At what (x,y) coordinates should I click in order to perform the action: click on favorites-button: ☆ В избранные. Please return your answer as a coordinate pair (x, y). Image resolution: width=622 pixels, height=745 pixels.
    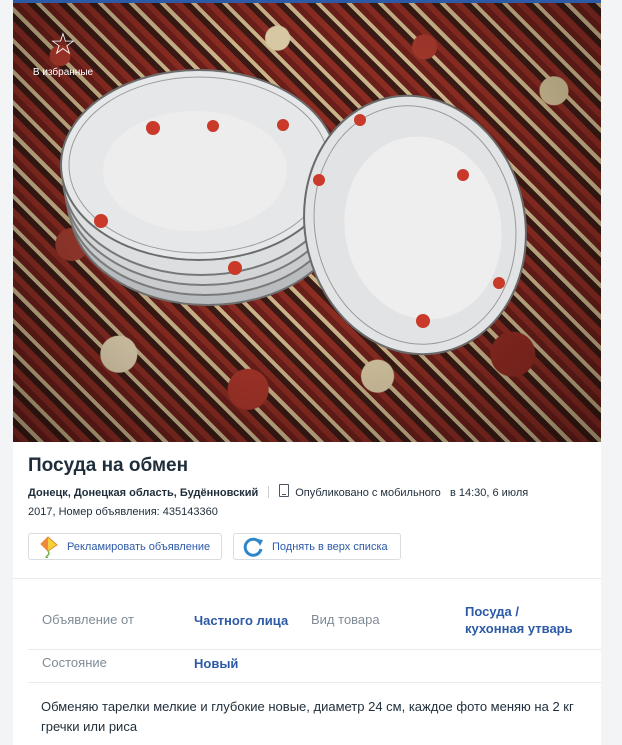
    Looking at the image, I should click on (63, 53).